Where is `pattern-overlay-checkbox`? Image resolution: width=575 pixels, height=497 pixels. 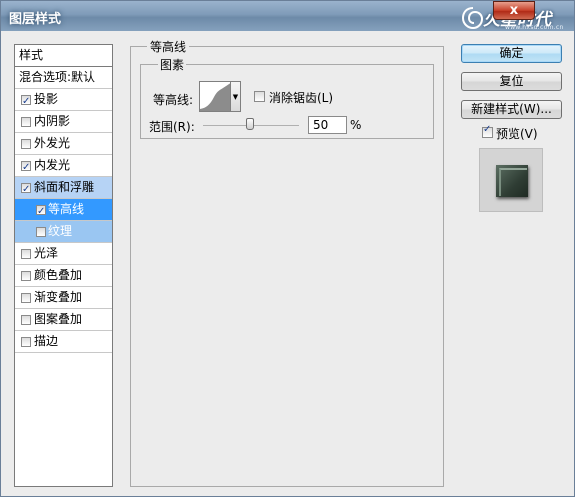 pattern-overlay-checkbox is located at coordinates (26, 320).